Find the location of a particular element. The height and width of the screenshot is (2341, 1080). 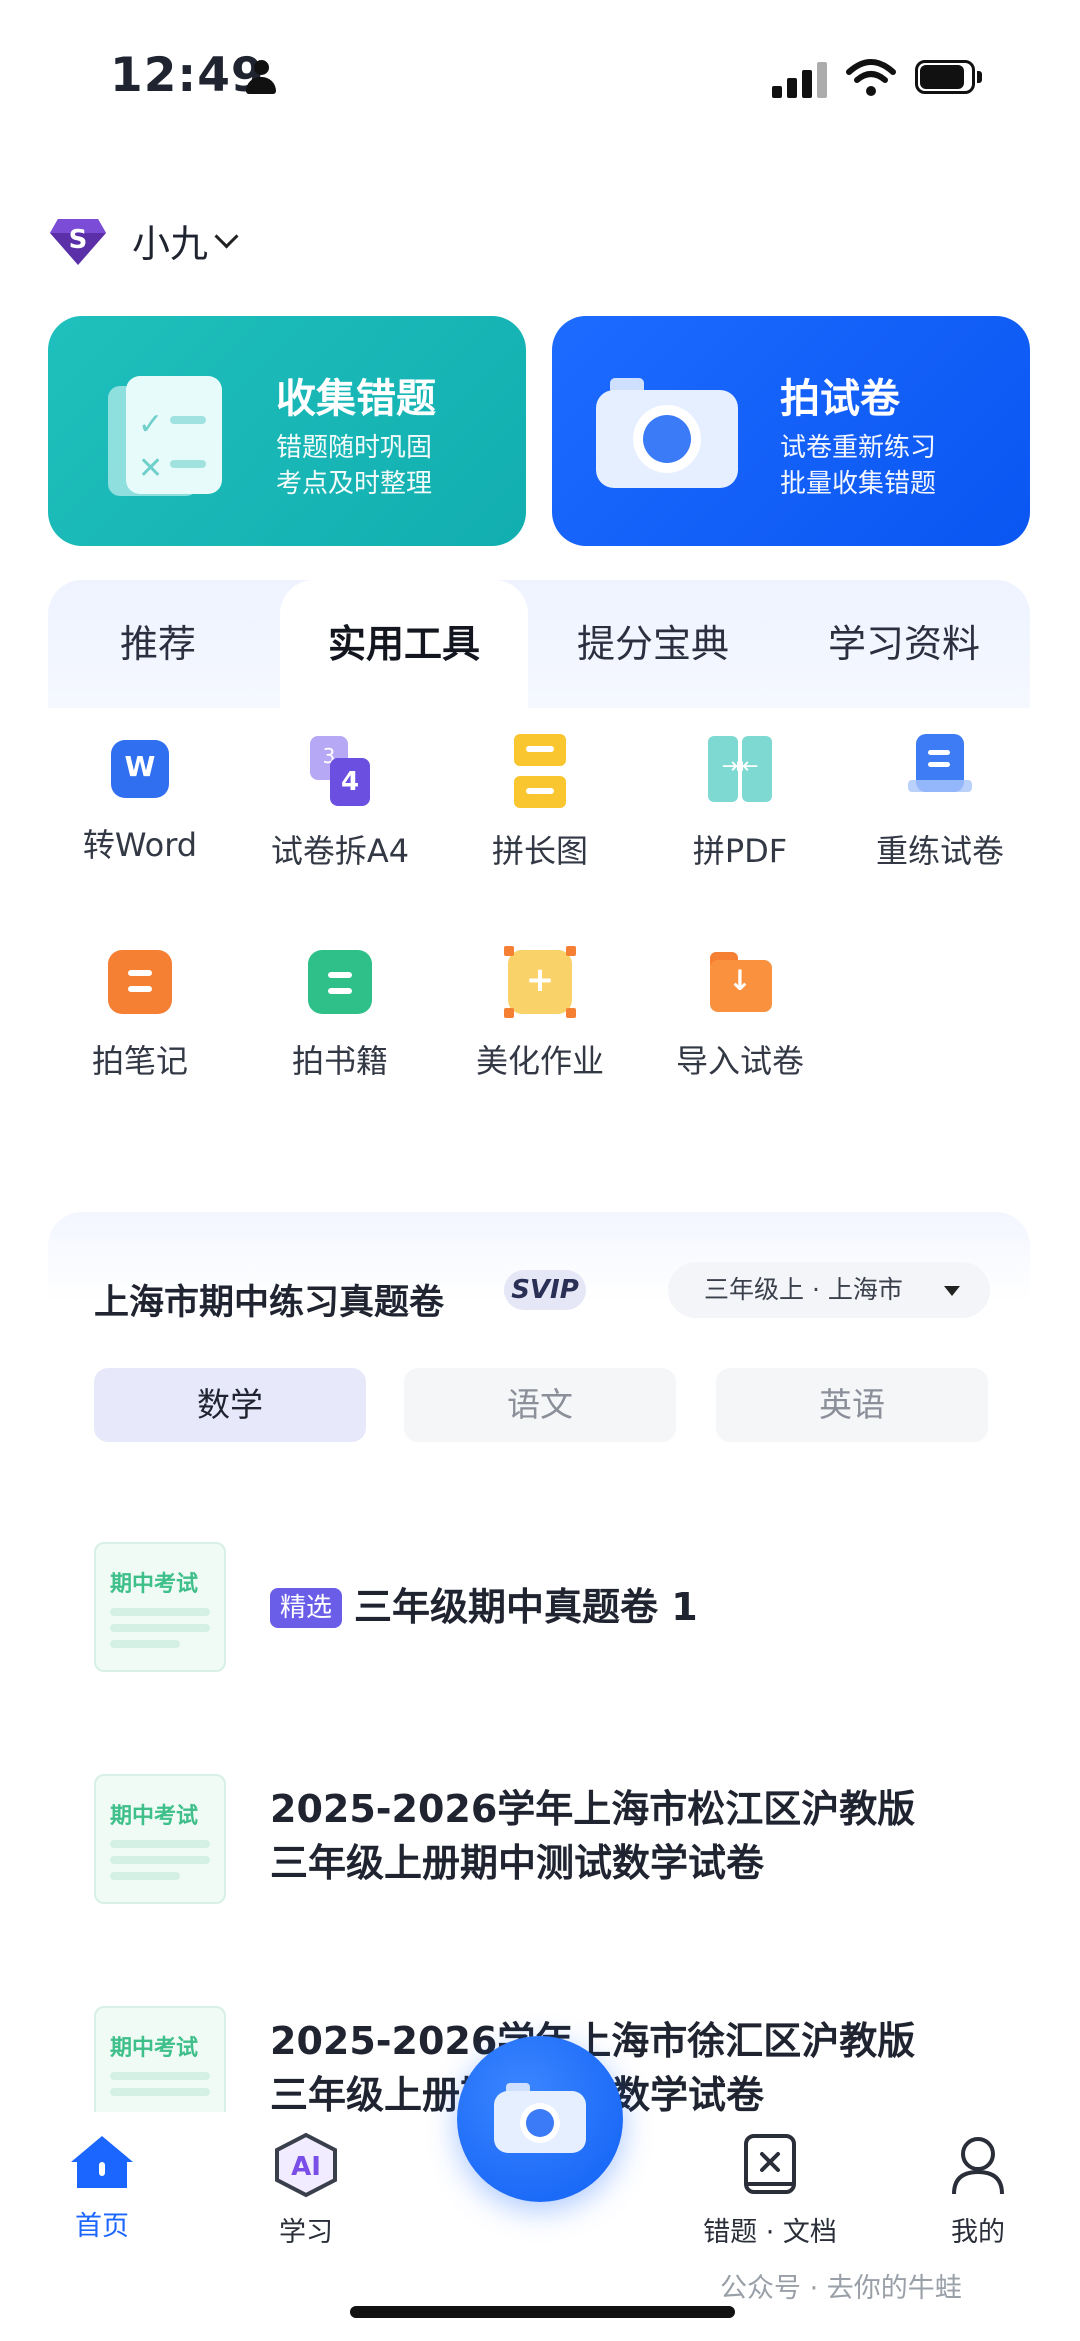

tool-scan-books: 拍书籍 is located at coordinates (340, 1016).